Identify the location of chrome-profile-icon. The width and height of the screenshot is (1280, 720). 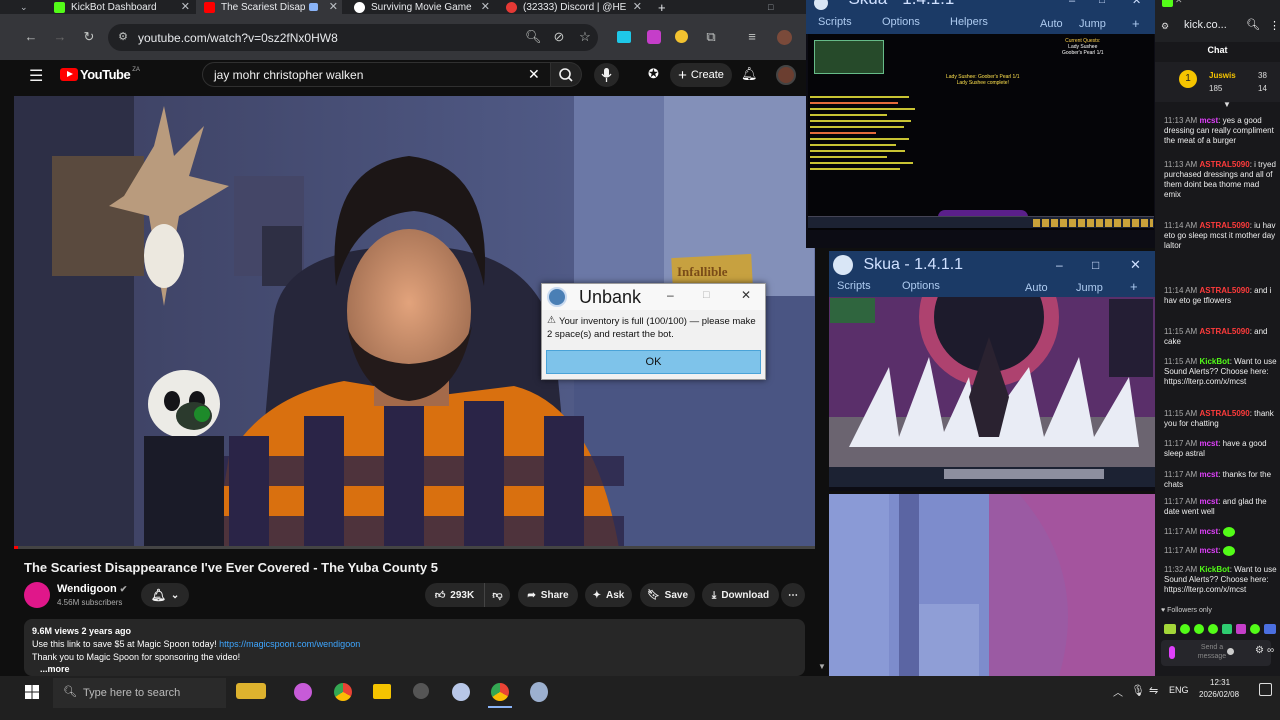
(500, 692).